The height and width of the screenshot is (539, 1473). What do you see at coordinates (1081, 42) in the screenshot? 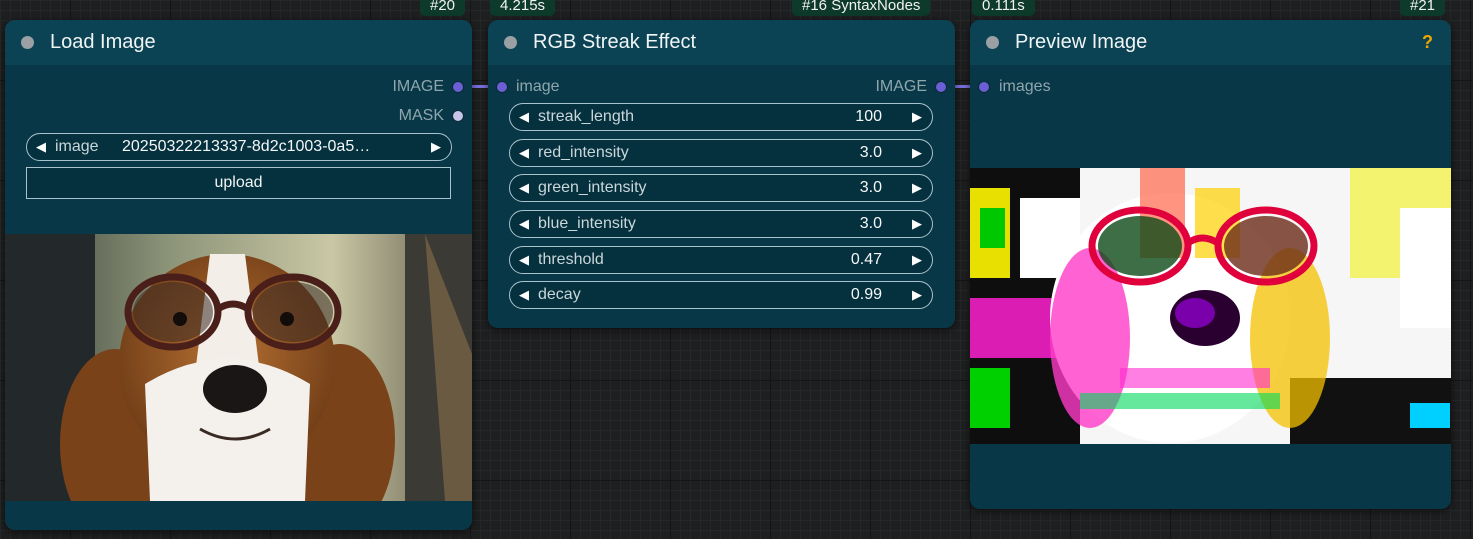
I see `node-title: Preview Image` at bounding box center [1081, 42].